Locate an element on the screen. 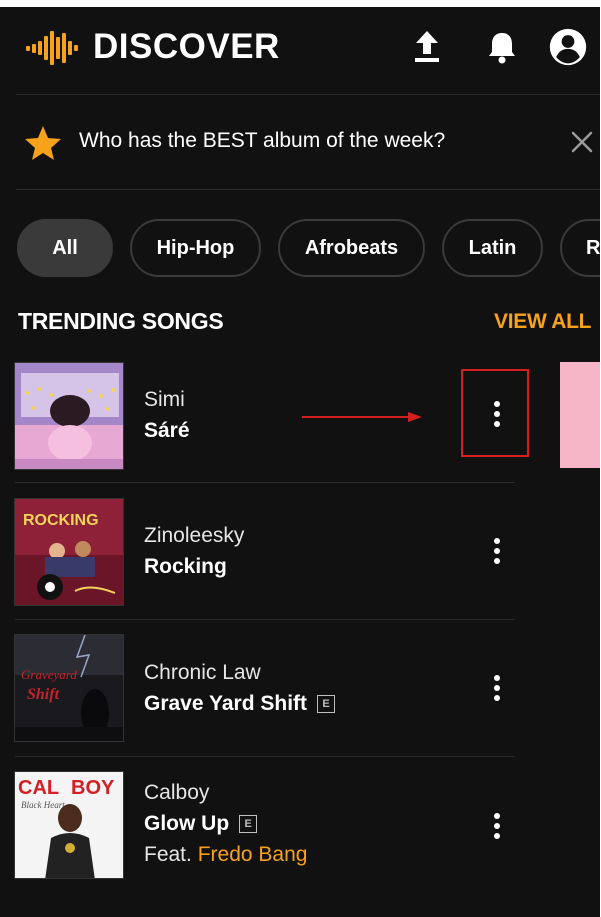 The width and height of the screenshot is (601, 917). banner-divider is located at coordinates (308, 189).